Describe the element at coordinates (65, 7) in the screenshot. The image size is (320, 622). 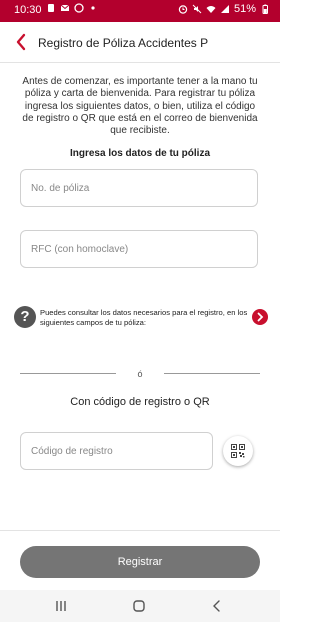
I see `mail-icon` at that location.